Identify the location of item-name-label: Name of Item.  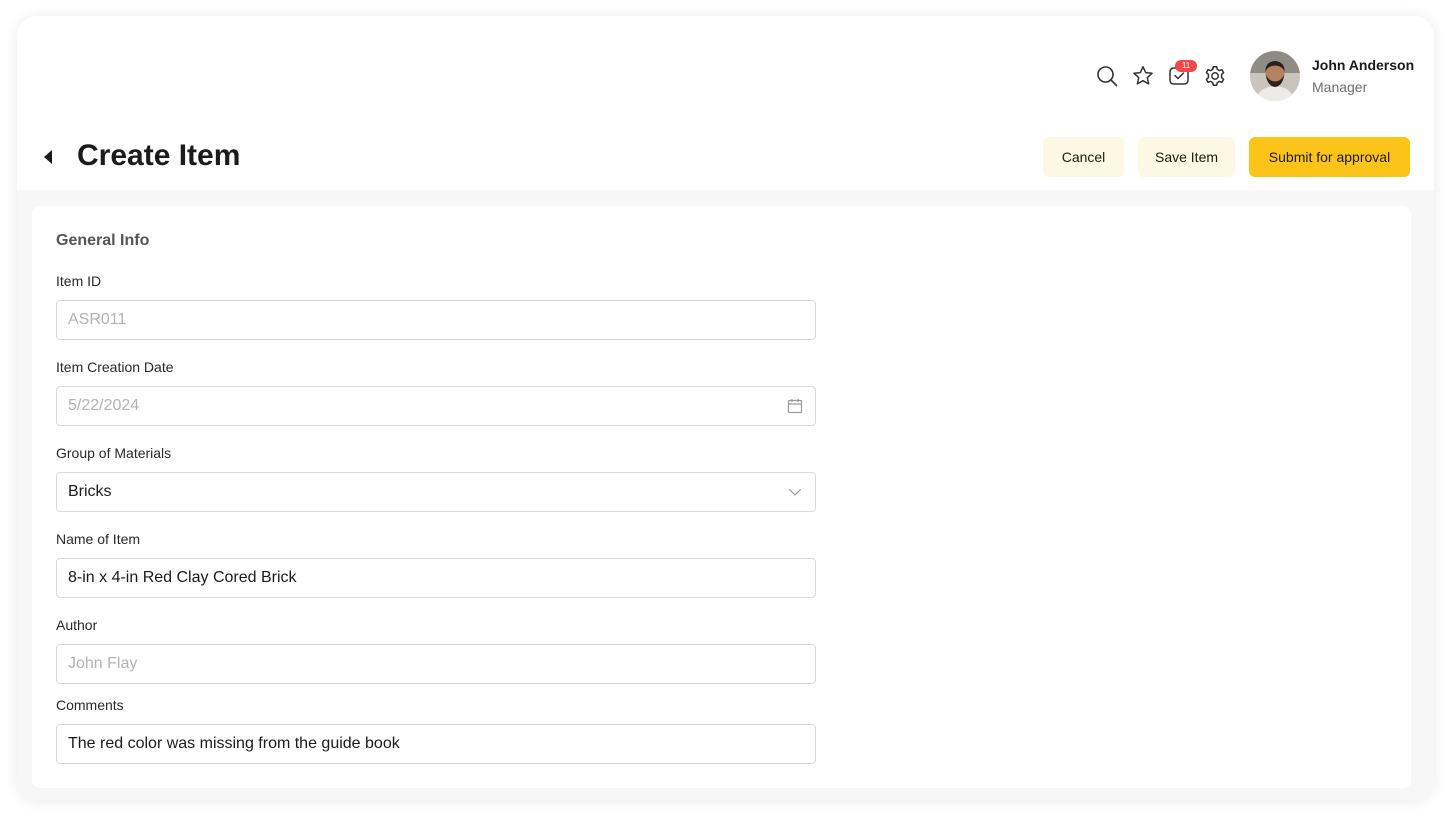
(98, 539).